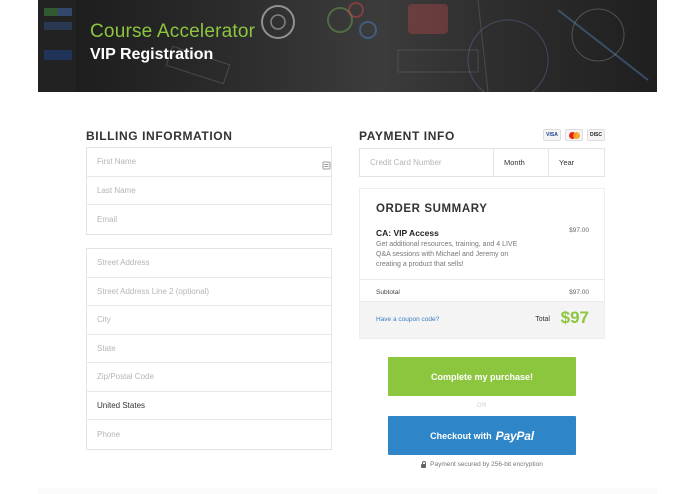 This screenshot has height=494, width=695. What do you see at coordinates (579, 292) in the screenshot?
I see `subtotal-value: $97.00` at bounding box center [579, 292].